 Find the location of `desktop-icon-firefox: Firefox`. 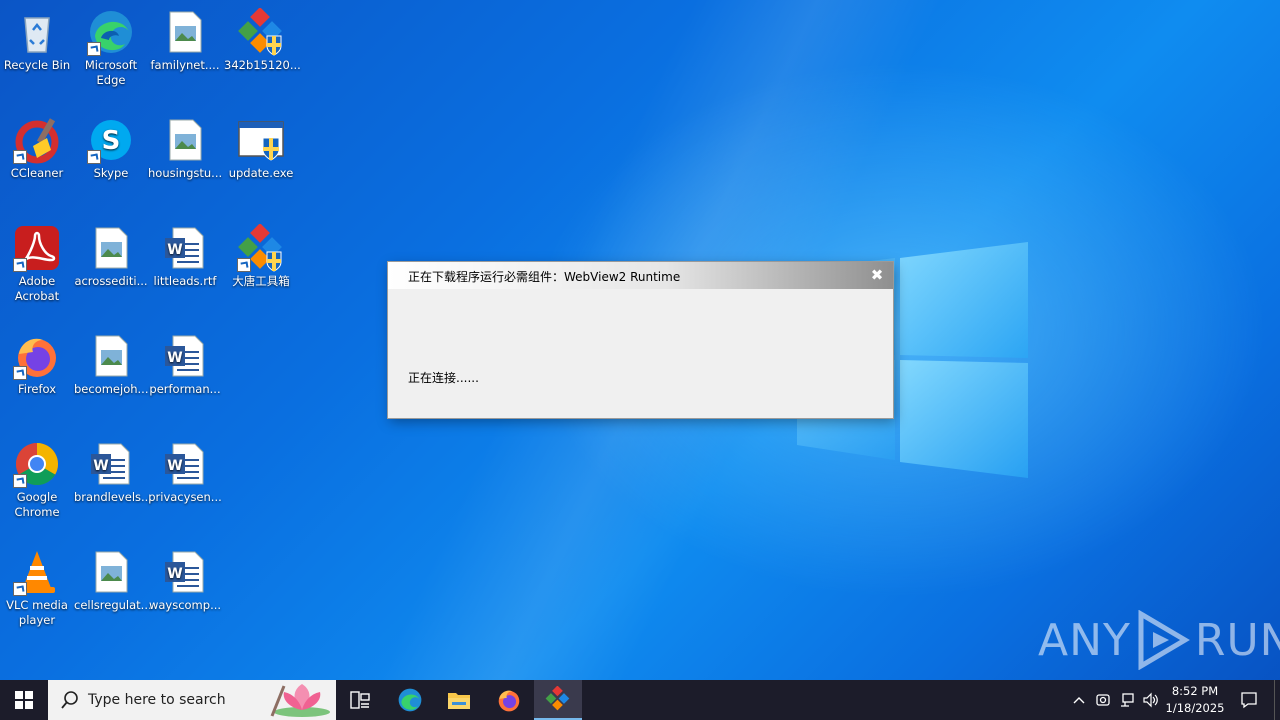

desktop-icon-firefox: Firefox is located at coordinates (37, 360).